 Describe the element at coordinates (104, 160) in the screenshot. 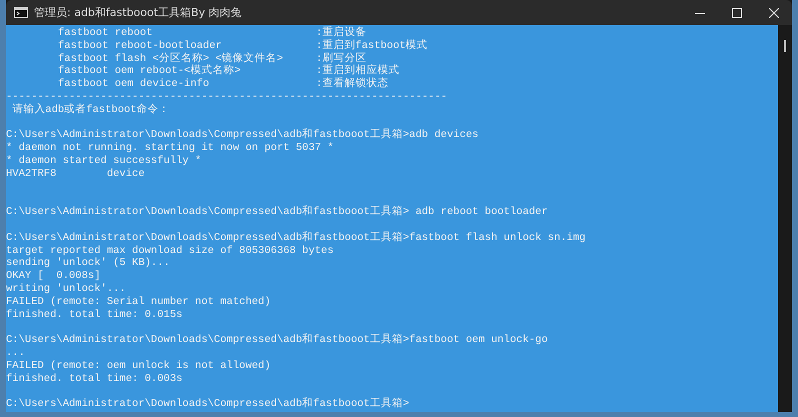

I see `console-line: * daemon started successfully *` at that location.